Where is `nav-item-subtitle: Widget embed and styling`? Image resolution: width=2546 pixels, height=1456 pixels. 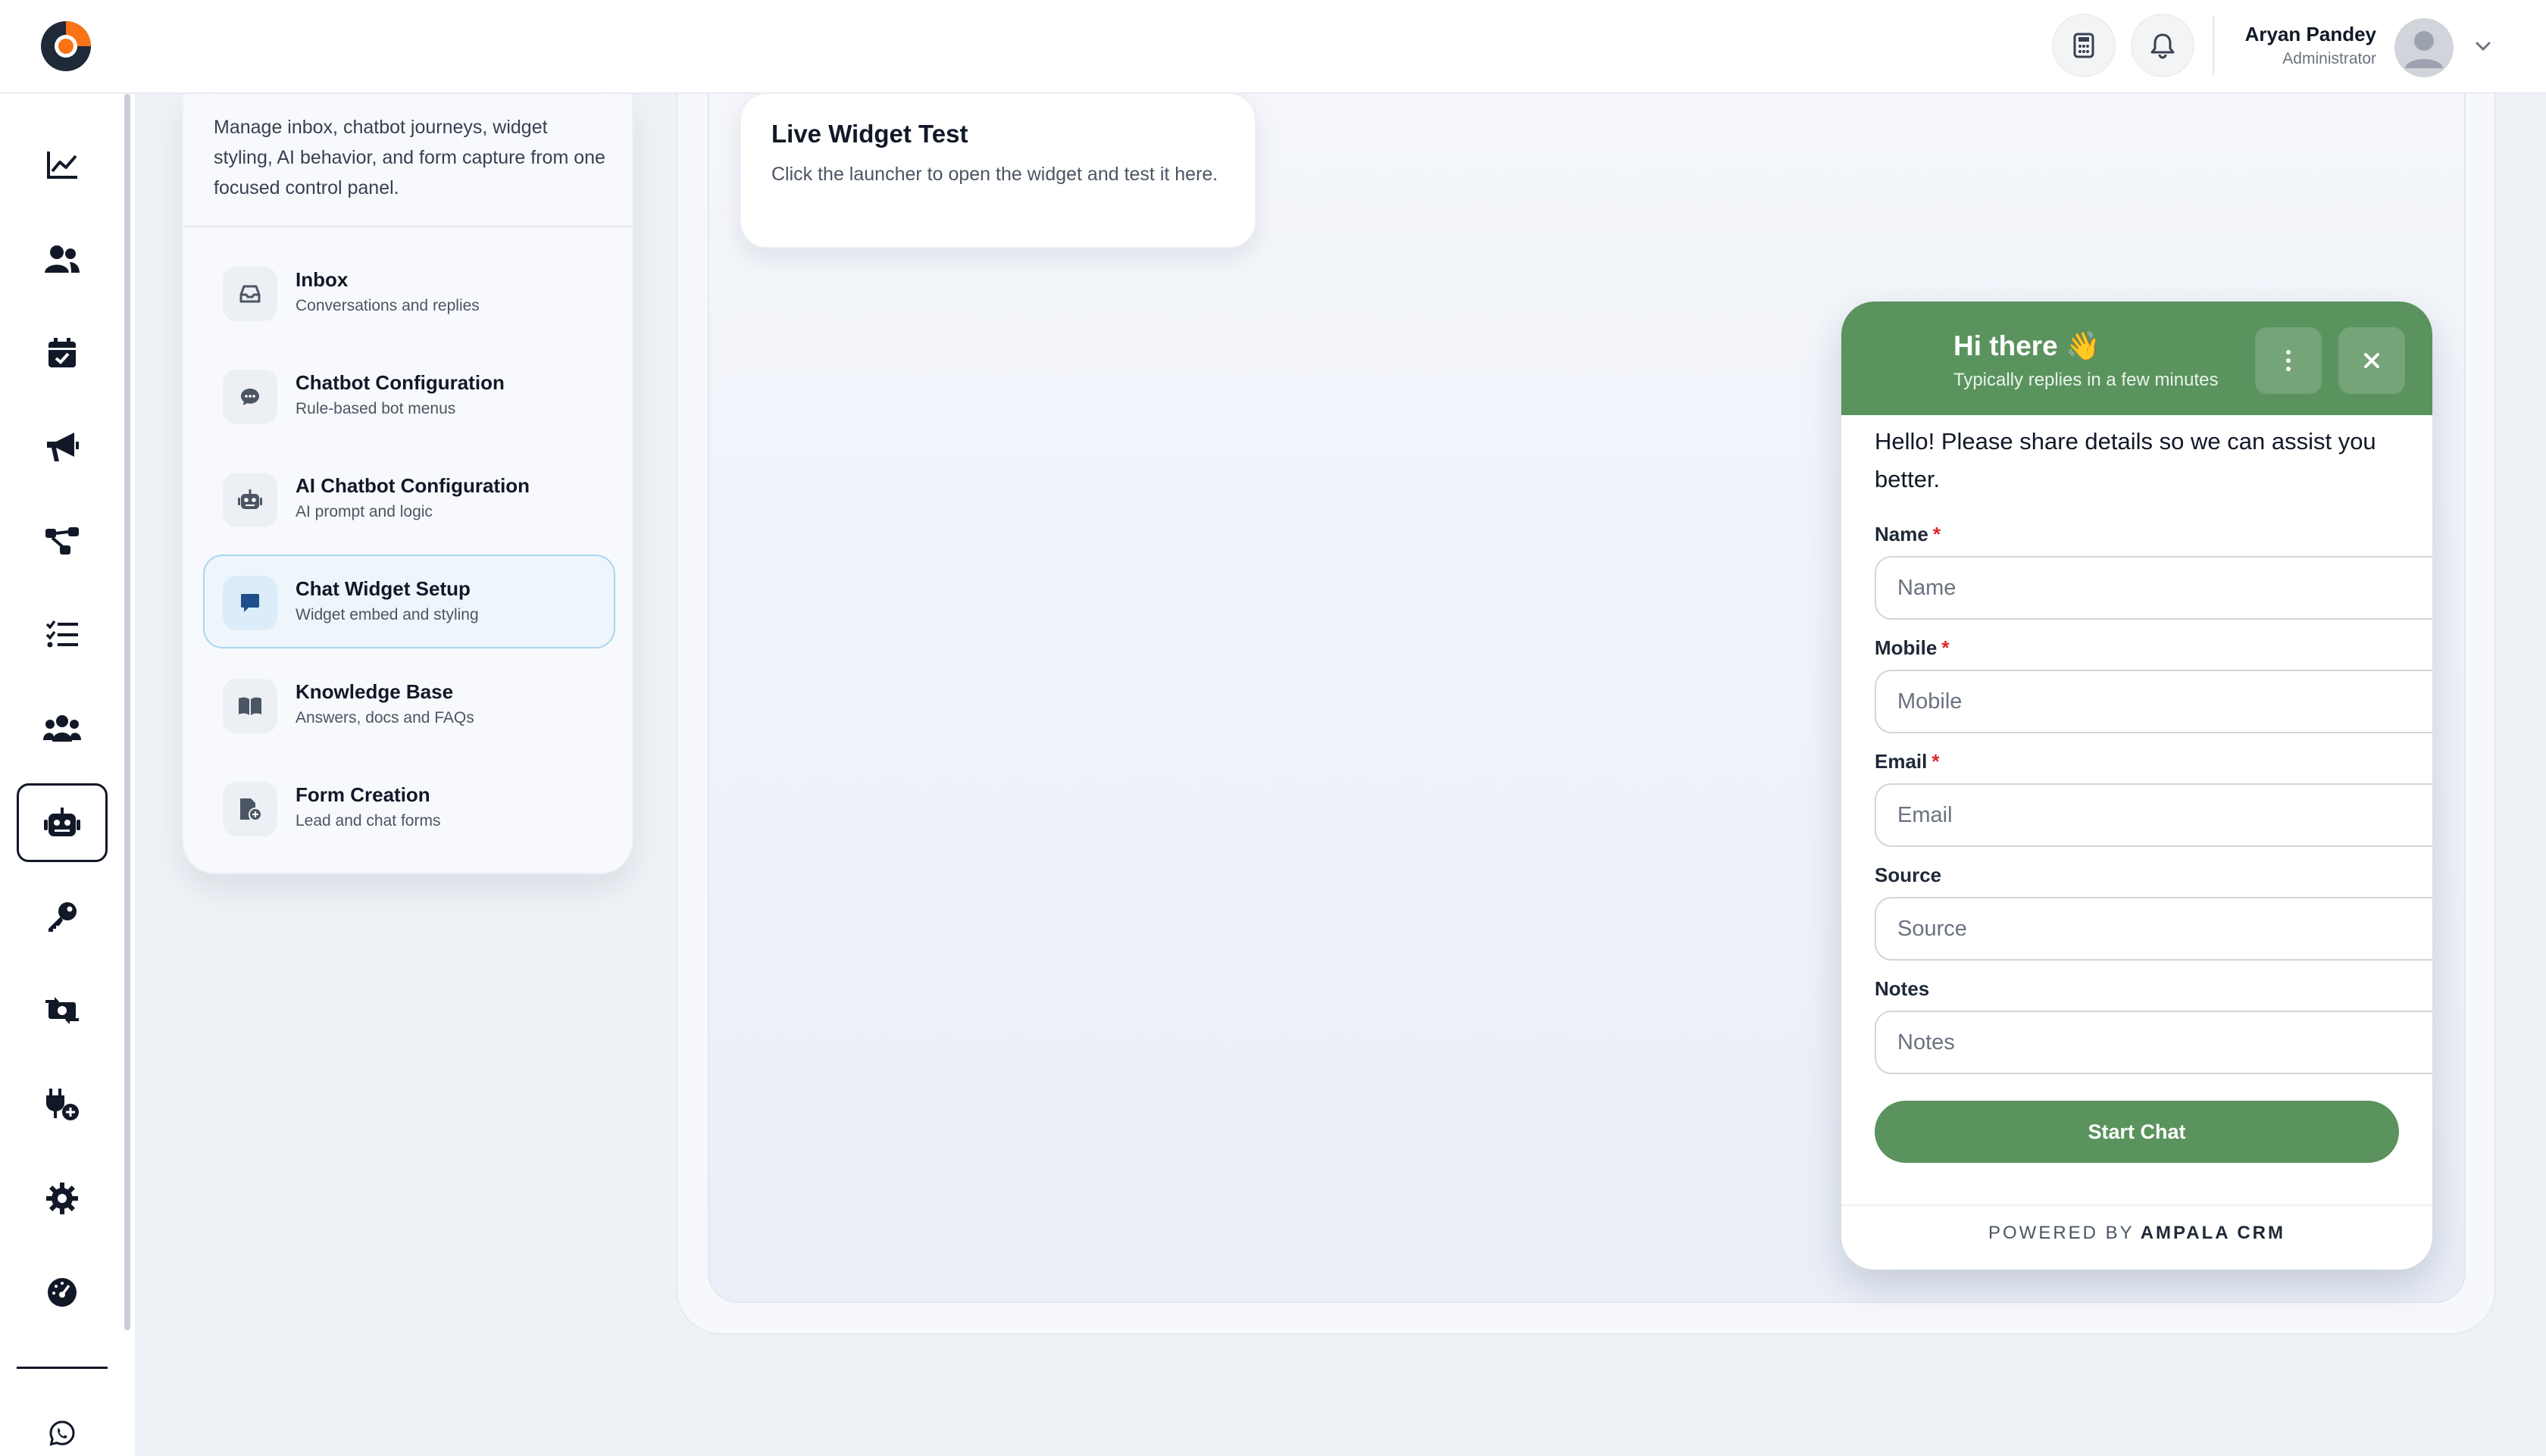 nav-item-subtitle: Widget embed and styling is located at coordinates (387, 614).